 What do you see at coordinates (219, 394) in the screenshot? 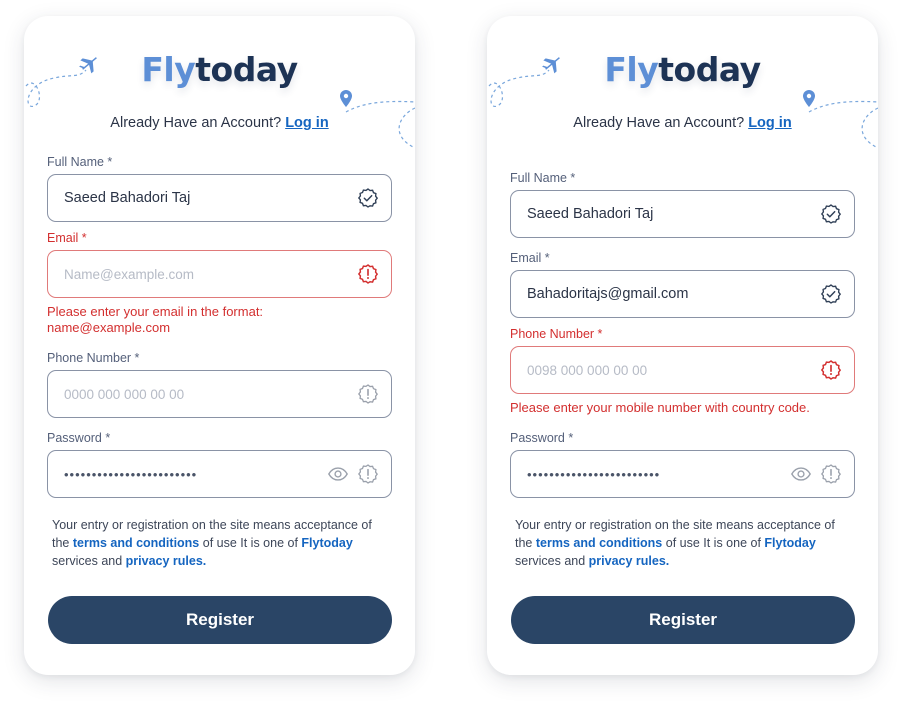
I see `phone-input: 0000 000 000 00 00` at bounding box center [219, 394].